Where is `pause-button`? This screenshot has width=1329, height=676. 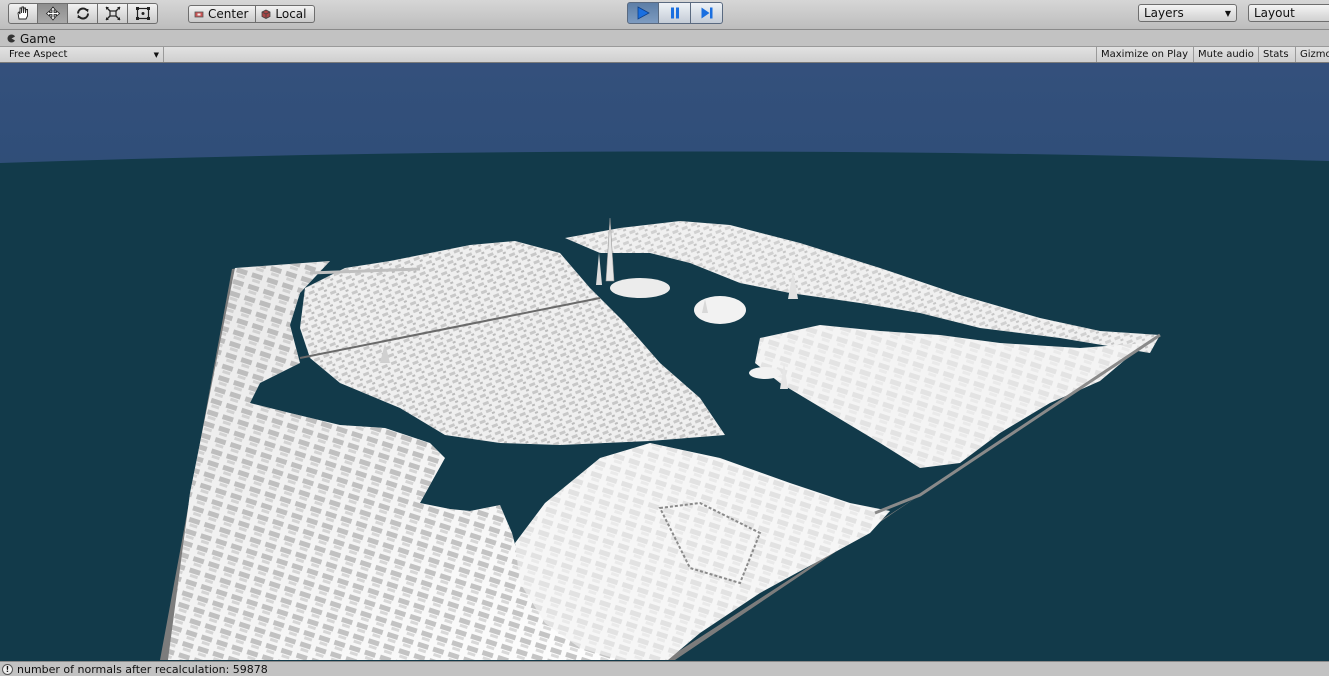 pause-button is located at coordinates (675, 13).